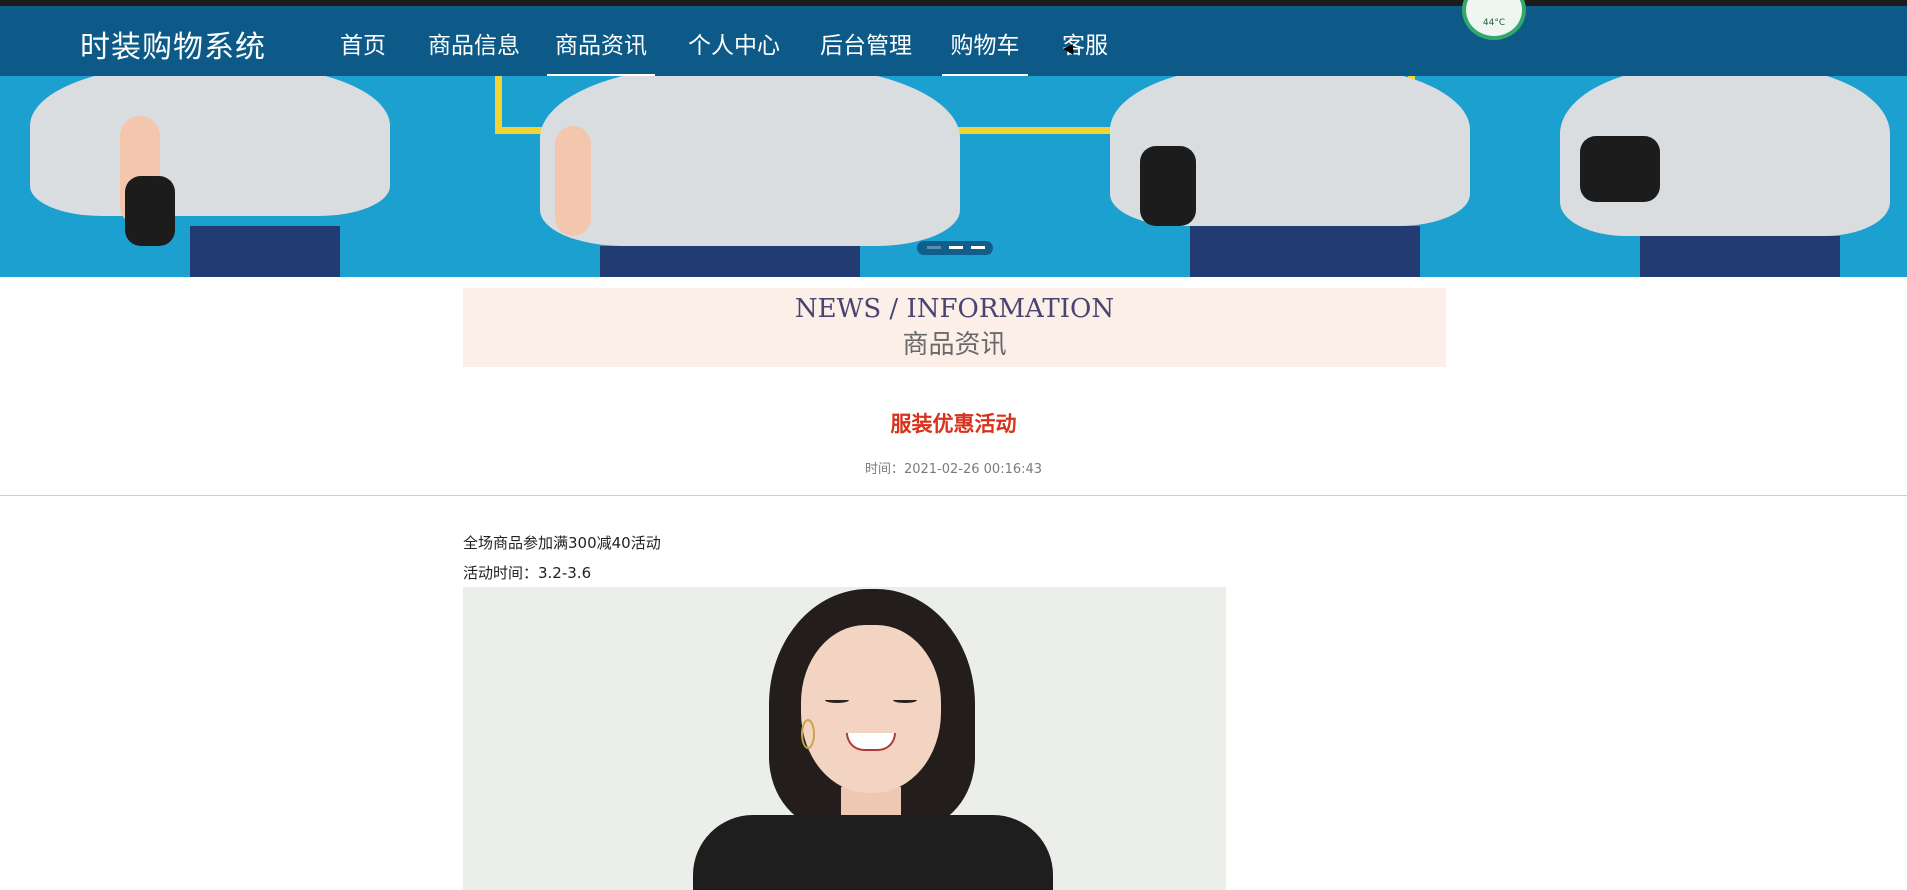 The height and width of the screenshot is (890, 1907). I want to click on article-title: 服装优惠活动, so click(953, 424).